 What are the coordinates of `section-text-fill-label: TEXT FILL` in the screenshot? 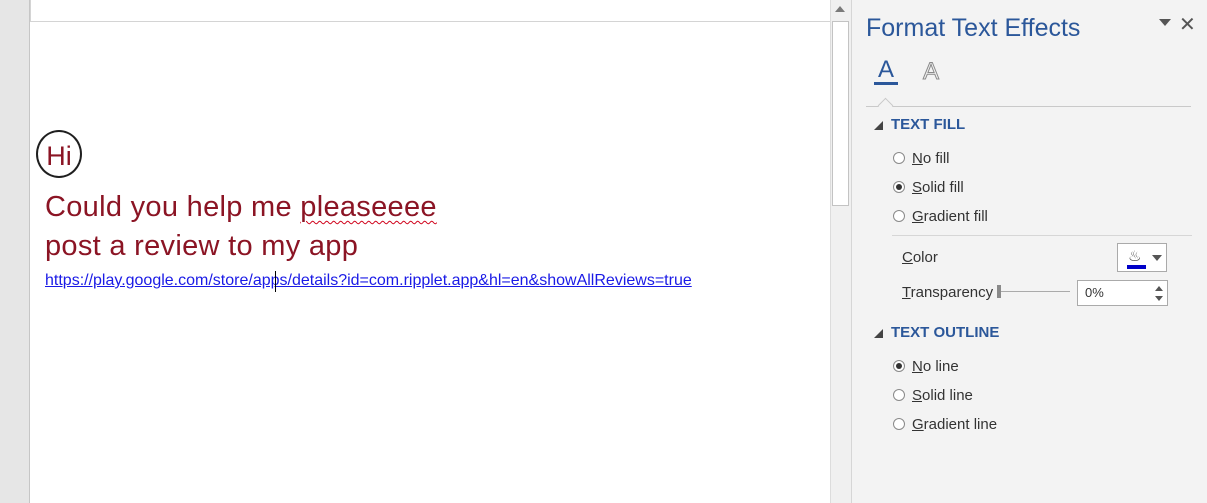 It's located at (928, 124).